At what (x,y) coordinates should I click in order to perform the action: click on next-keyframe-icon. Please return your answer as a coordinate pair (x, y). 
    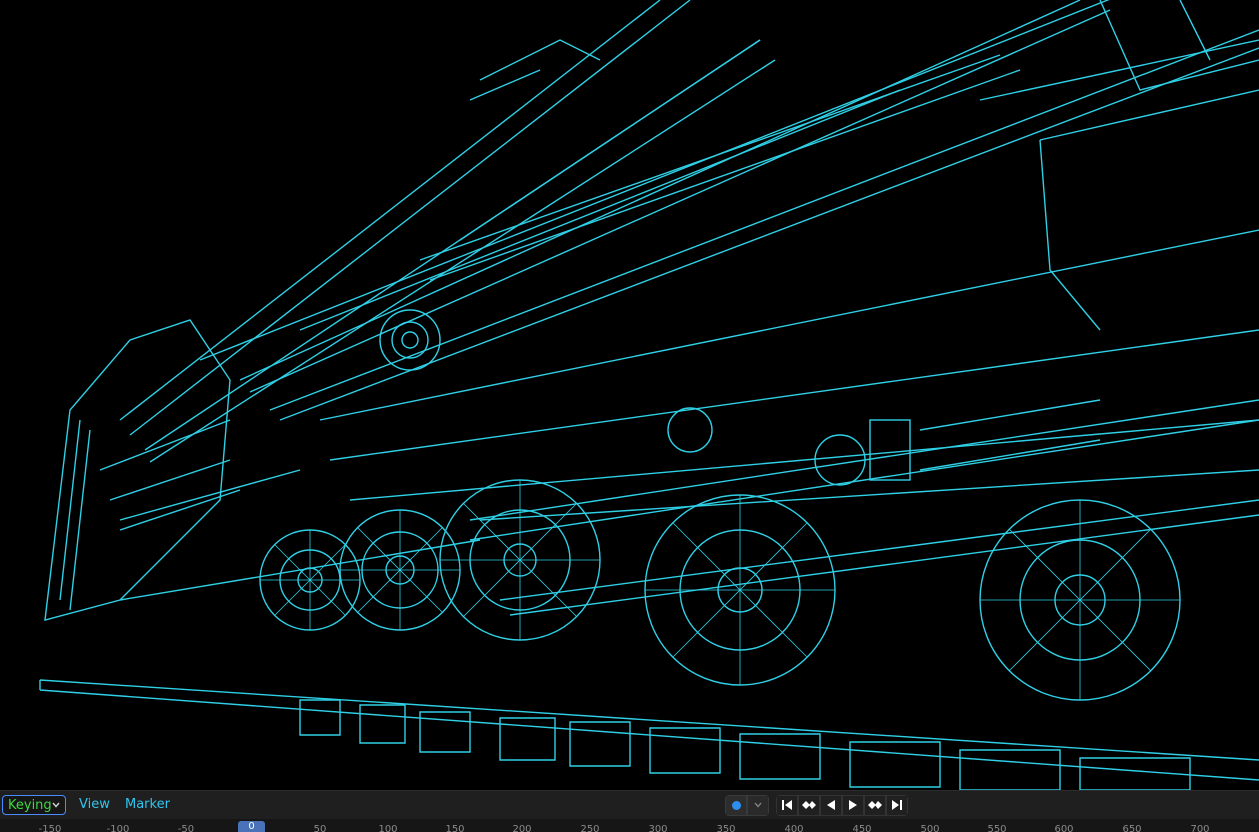
    Looking at the image, I should click on (875, 805).